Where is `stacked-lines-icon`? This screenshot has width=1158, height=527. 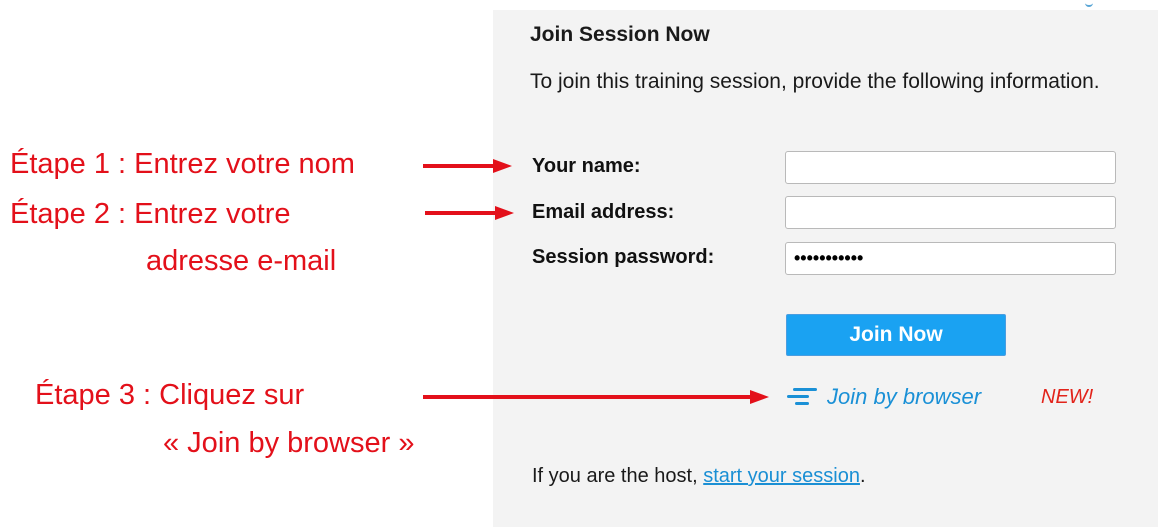 stacked-lines-icon is located at coordinates (802, 396).